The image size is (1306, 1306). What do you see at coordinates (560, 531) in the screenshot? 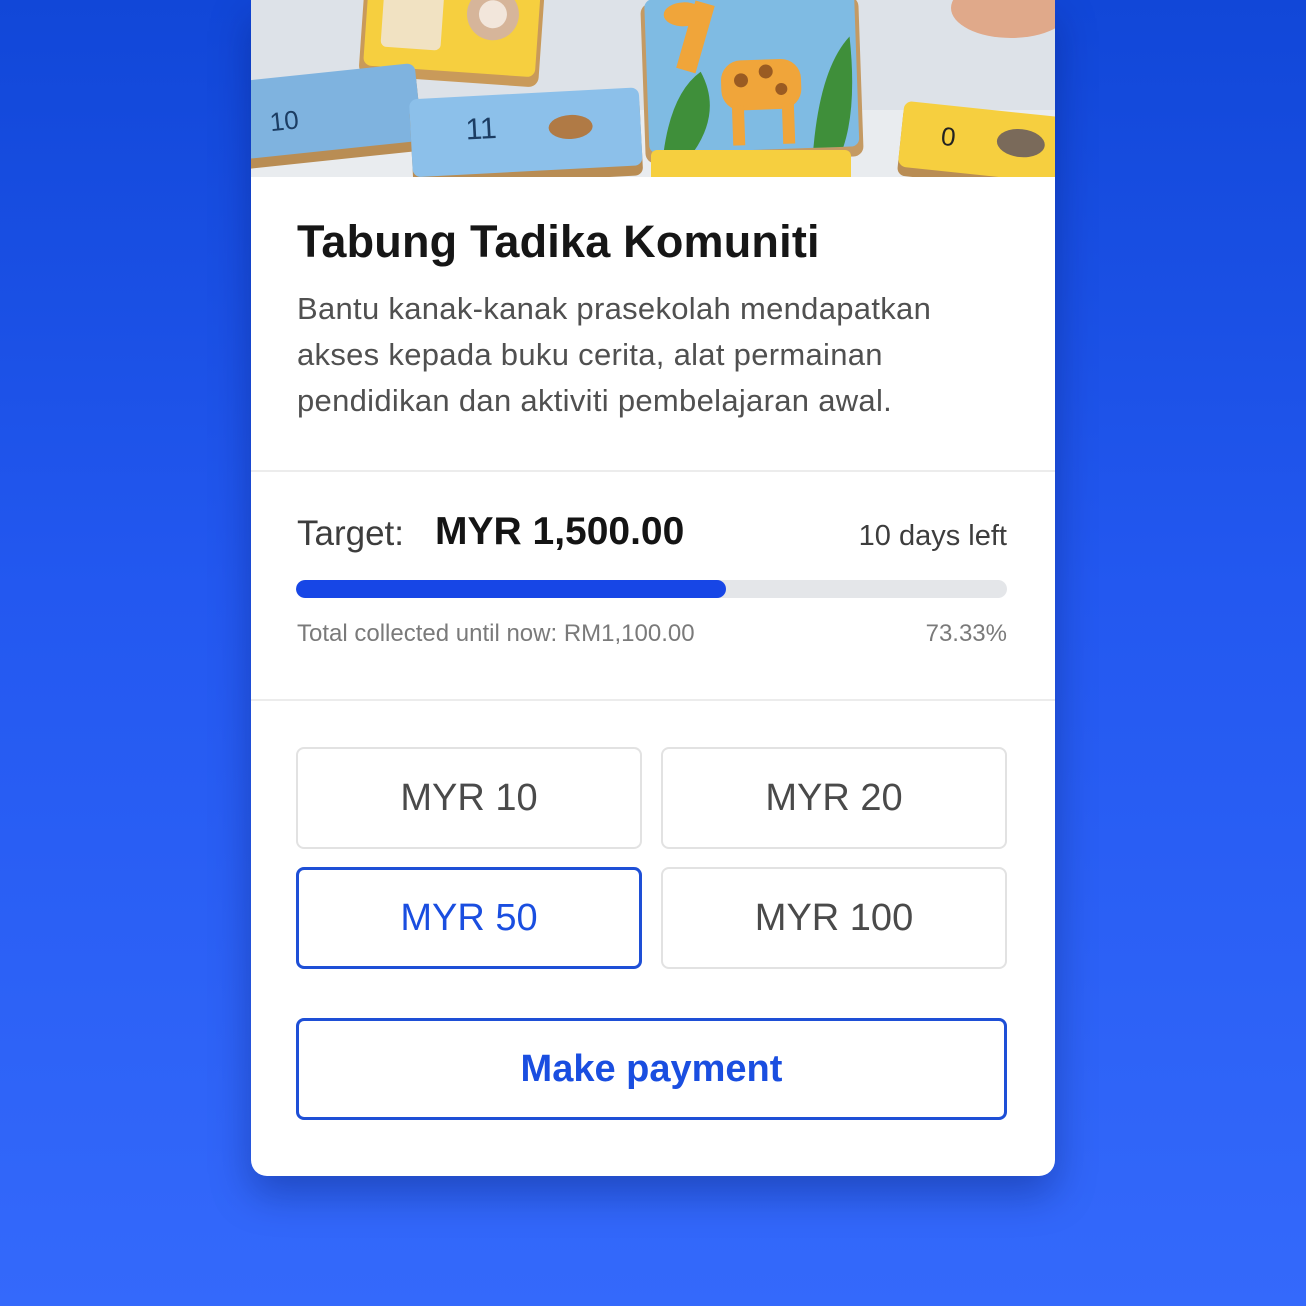
I see `target-amount: MYR 1,500.00` at bounding box center [560, 531].